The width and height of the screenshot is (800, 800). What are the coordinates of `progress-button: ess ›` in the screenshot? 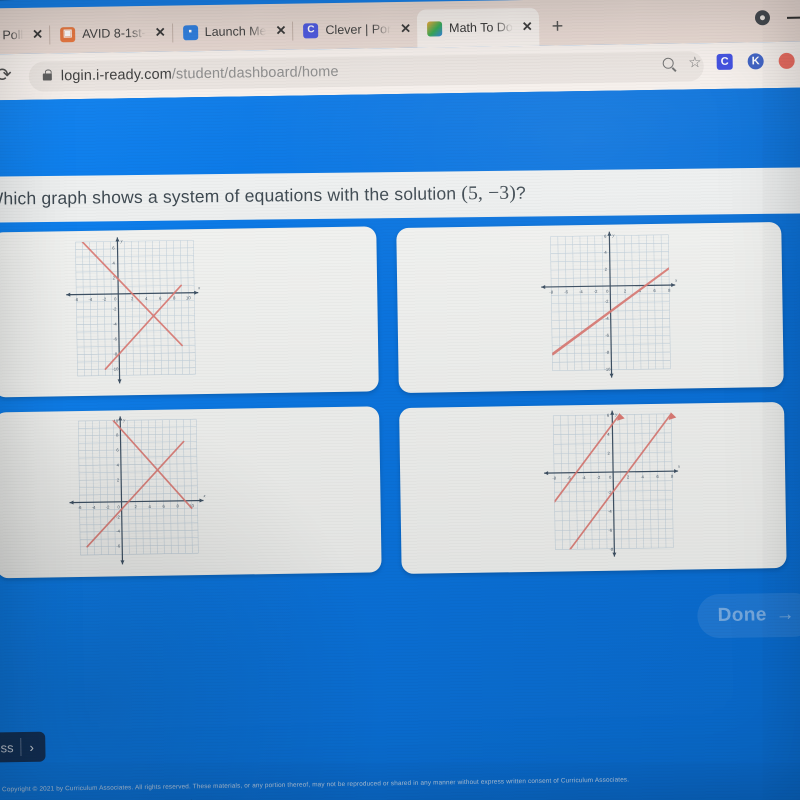 It's located at (23, 747).